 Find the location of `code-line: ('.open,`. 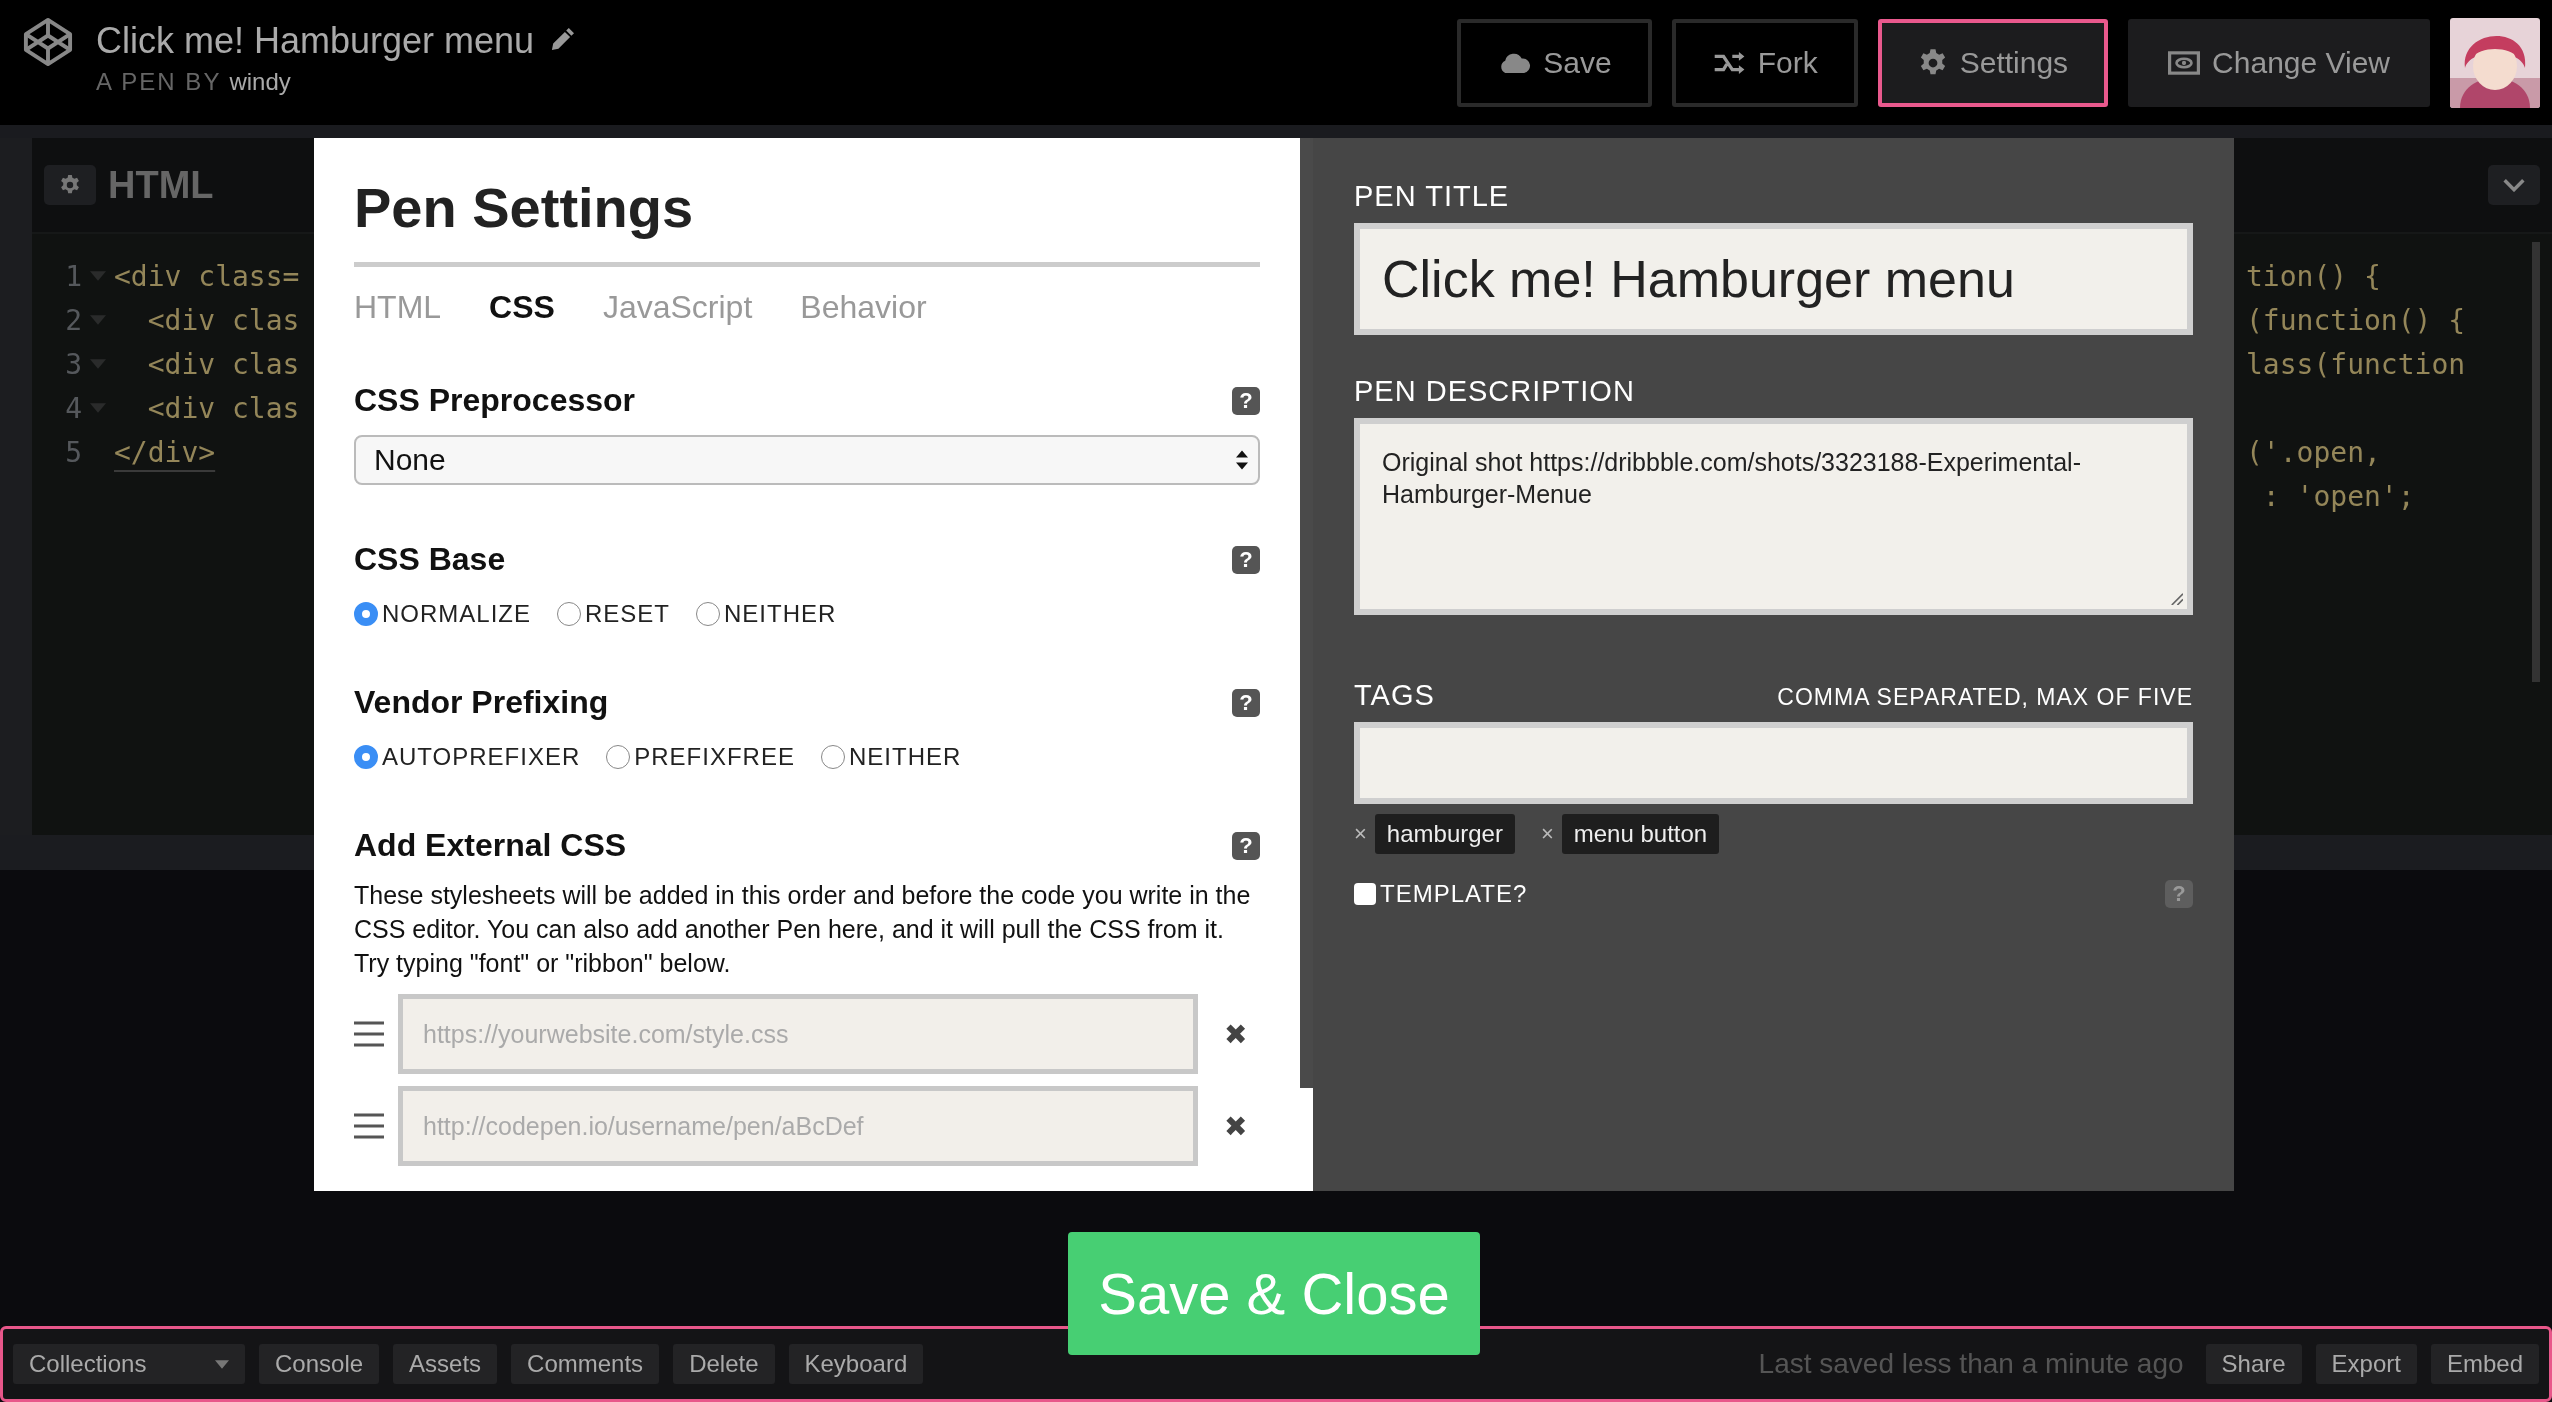

code-line: ('.open, is located at coordinates (2313, 452).